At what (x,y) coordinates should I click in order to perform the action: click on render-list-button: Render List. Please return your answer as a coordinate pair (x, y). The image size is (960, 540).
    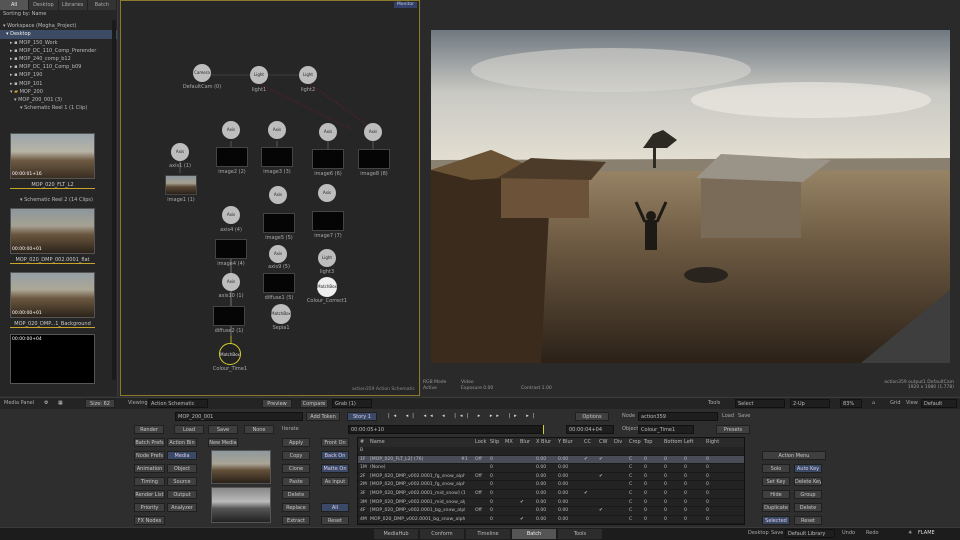
    Looking at the image, I should click on (149, 494).